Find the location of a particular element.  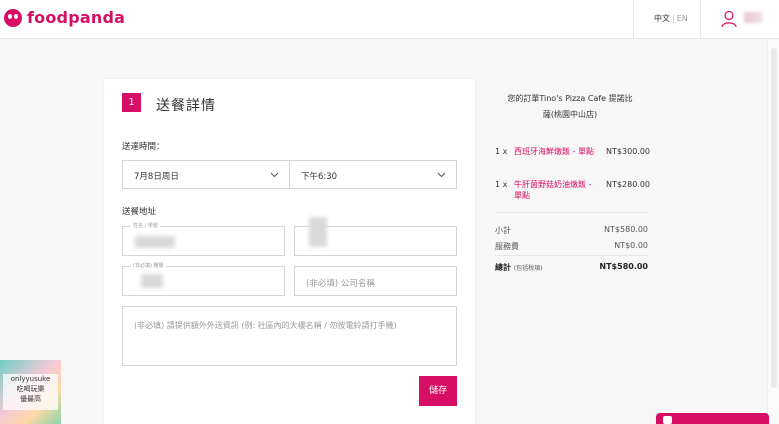

user-icon is located at coordinates (729, 19).